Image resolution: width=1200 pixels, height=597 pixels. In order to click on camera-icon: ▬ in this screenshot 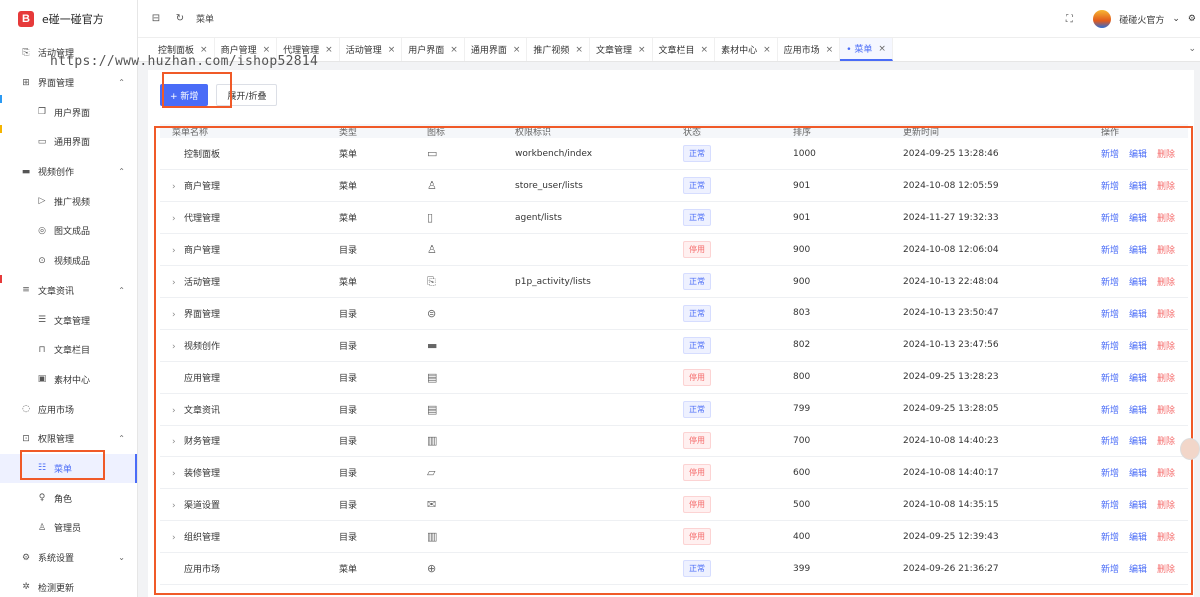, I will do `click(26, 171)`.